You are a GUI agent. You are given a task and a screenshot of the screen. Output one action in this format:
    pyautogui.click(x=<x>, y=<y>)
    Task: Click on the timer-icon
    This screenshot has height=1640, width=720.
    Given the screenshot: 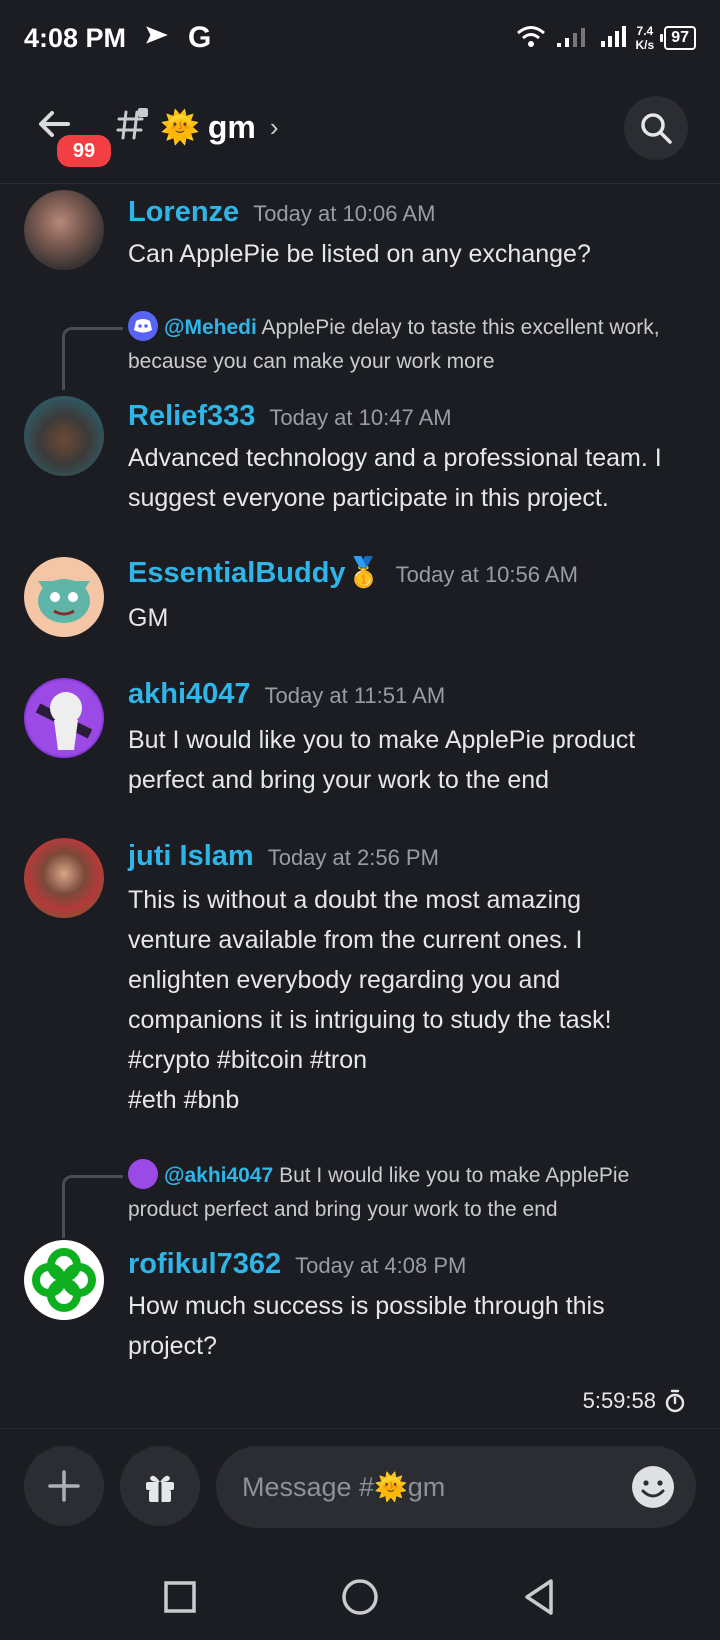 What is the action you would take?
    pyautogui.click(x=675, y=1401)
    